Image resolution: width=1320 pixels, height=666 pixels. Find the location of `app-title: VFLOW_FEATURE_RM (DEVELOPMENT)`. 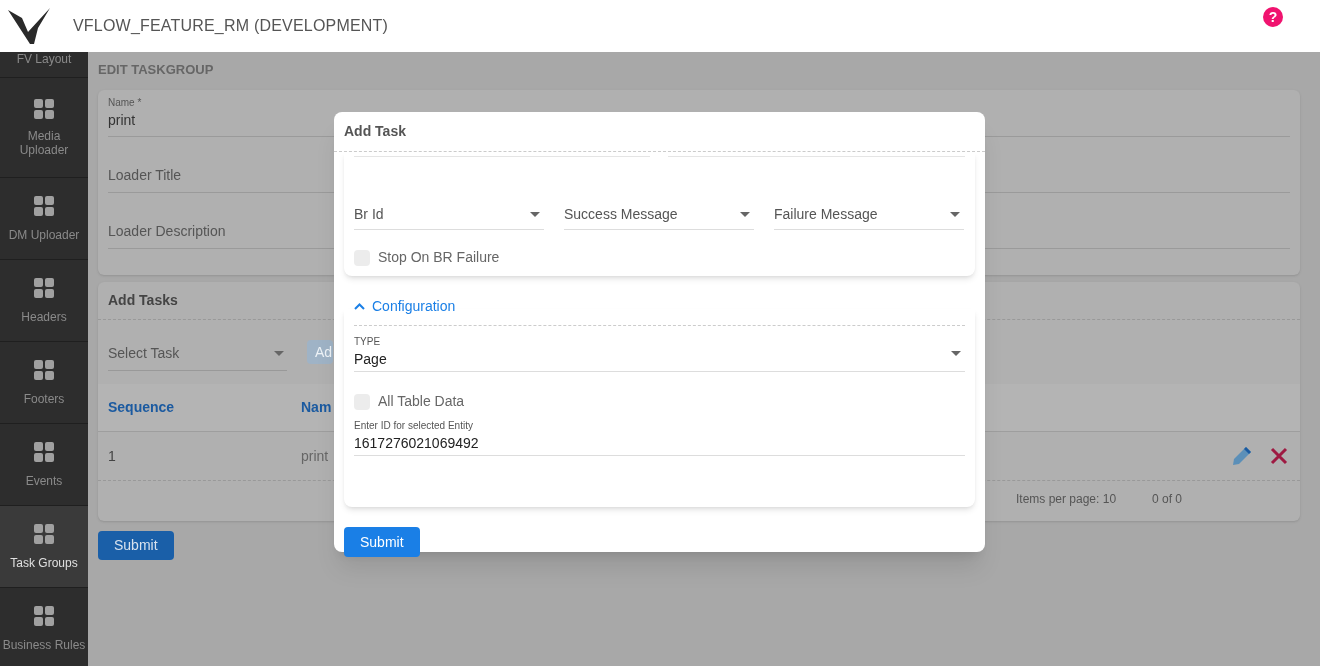

app-title: VFLOW_FEATURE_RM (DEVELOPMENT) is located at coordinates (231, 26).